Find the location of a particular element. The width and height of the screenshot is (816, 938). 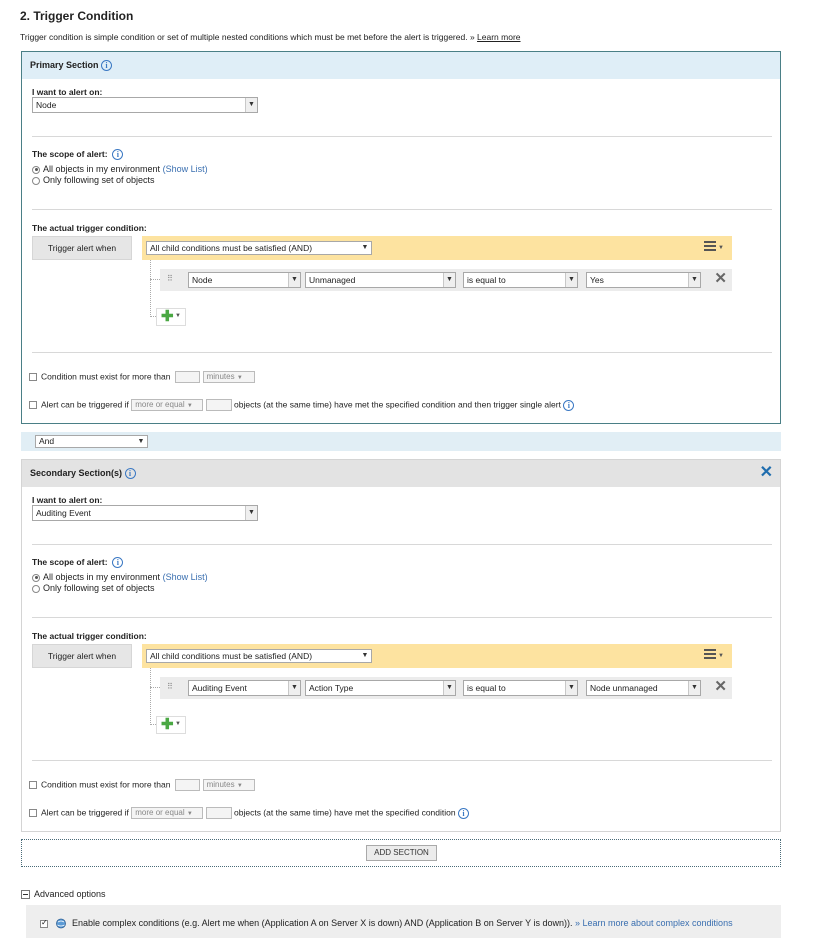

advanced-options-toggle: Advanced options is located at coordinates (63, 894).